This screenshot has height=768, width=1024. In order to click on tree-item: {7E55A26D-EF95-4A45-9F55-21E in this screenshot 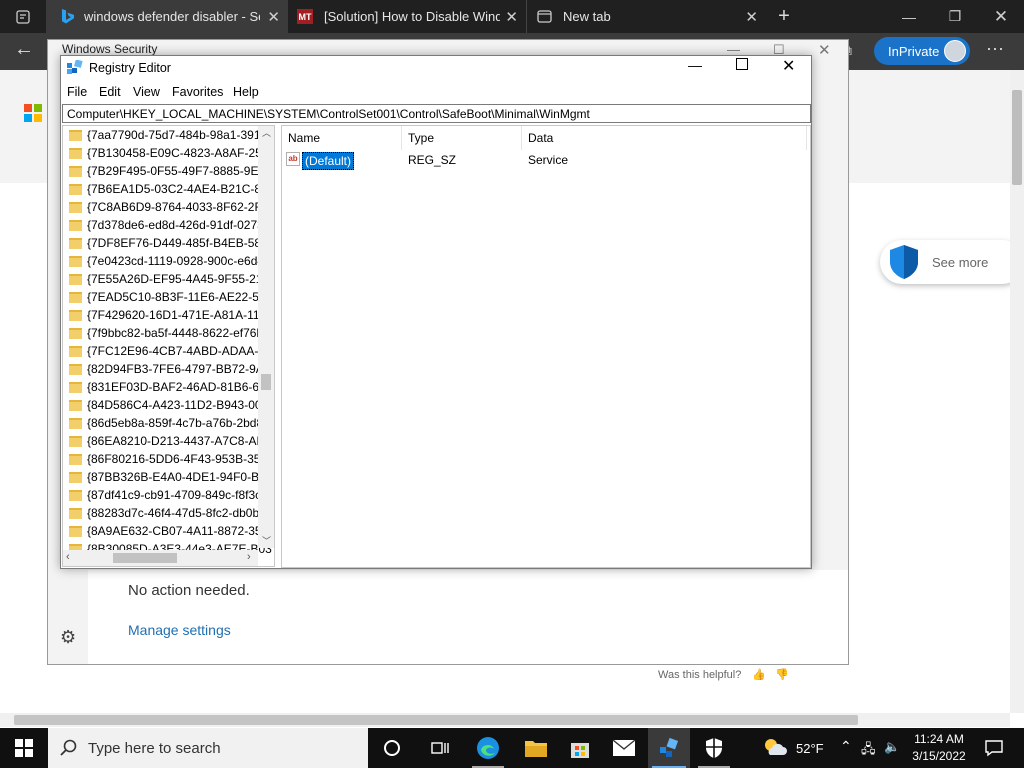, I will do `click(169, 279)`.